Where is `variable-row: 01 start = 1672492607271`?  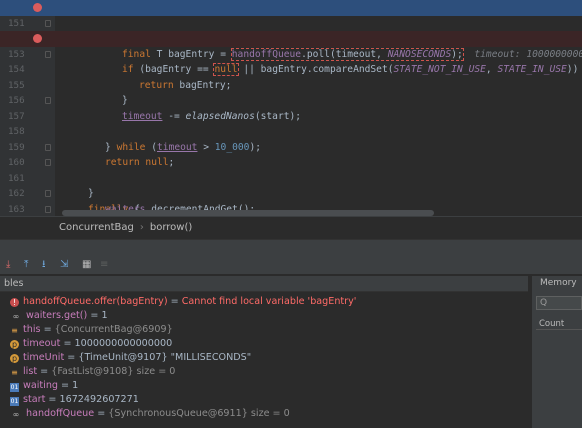
variable-row: 01 start = 1672492607271 is located at coordinates (74, 400).